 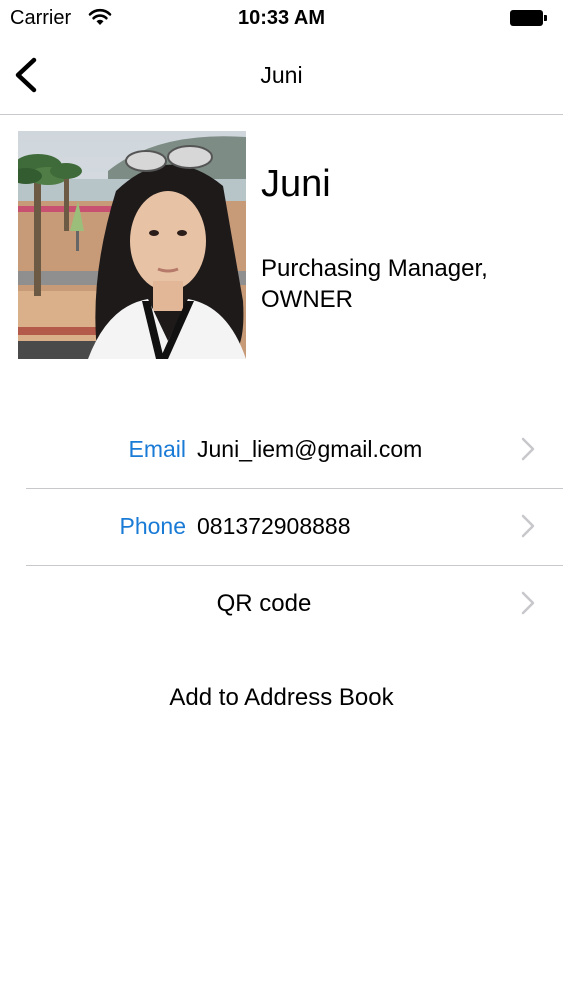 I want to click on page-title: Juni, so click(x=281, y=75).